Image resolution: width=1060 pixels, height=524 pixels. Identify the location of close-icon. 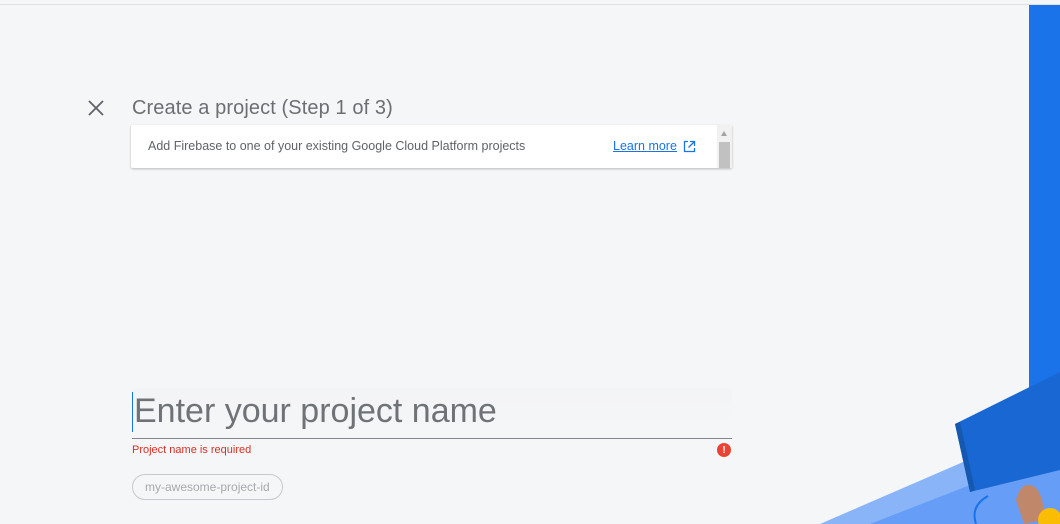
(96, 108).